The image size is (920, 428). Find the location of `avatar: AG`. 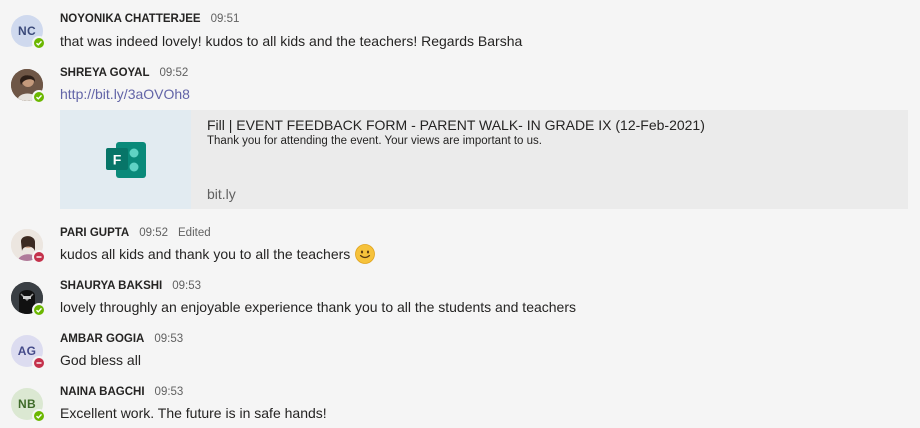

avatar: AG is located at coordinates (28, 352).